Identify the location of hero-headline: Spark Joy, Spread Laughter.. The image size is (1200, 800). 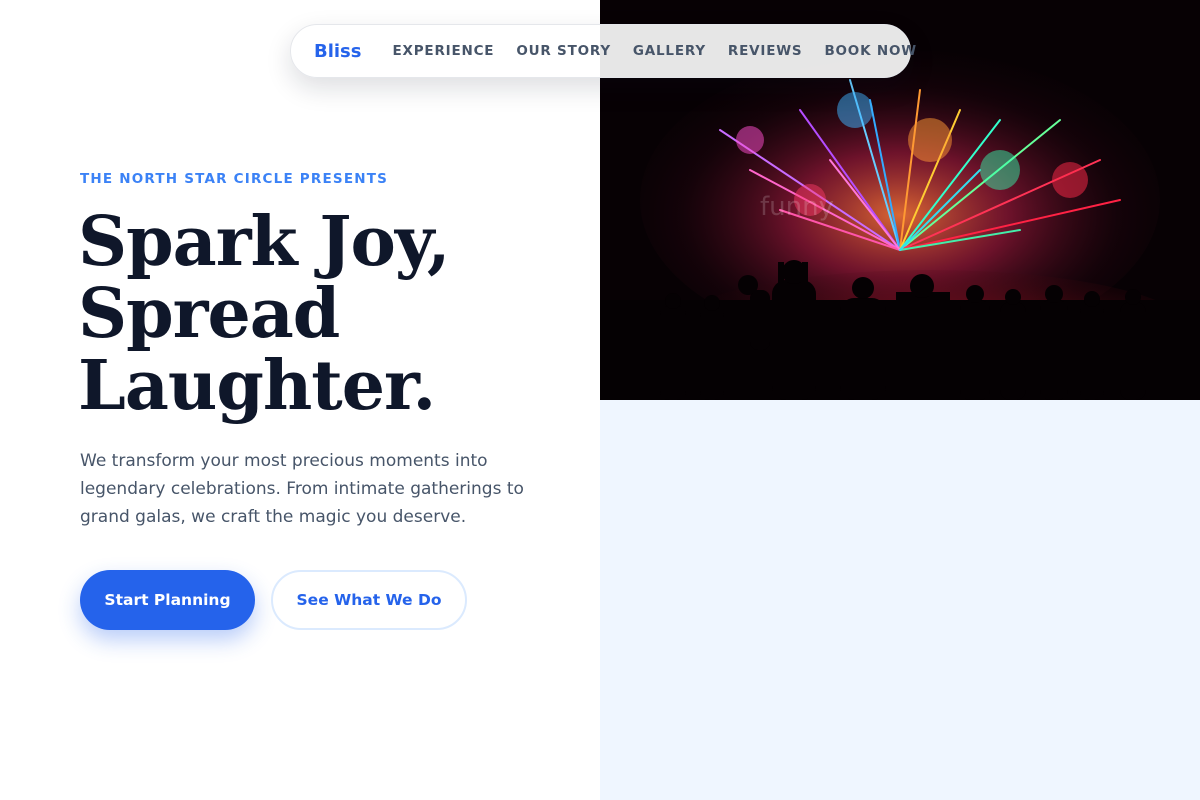
(318, 314).